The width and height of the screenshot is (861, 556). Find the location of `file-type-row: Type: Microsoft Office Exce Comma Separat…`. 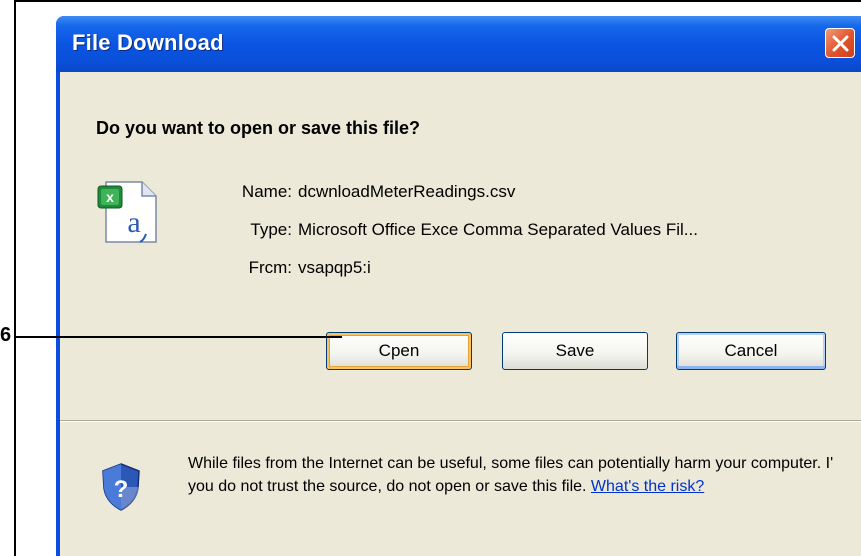

file-type-row: Type: Microsoft Office Exce Comma Separat… is located at coordinates (444, 230).